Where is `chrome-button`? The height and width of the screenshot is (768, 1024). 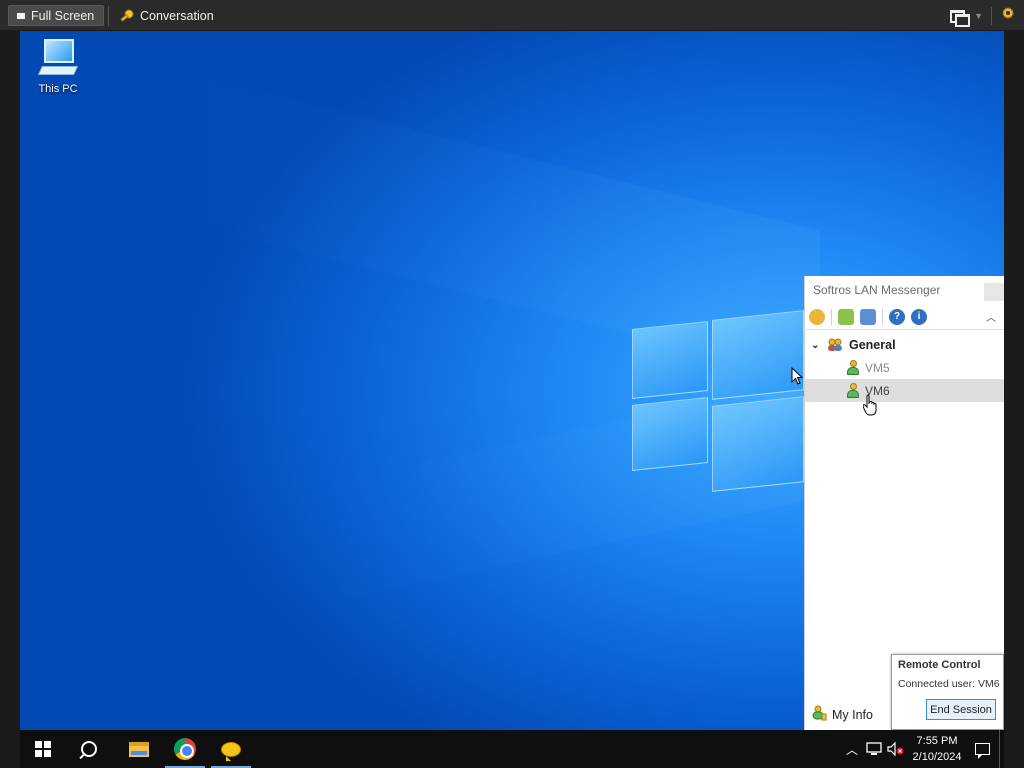
chrome-button is located at coordinates (185, 749).